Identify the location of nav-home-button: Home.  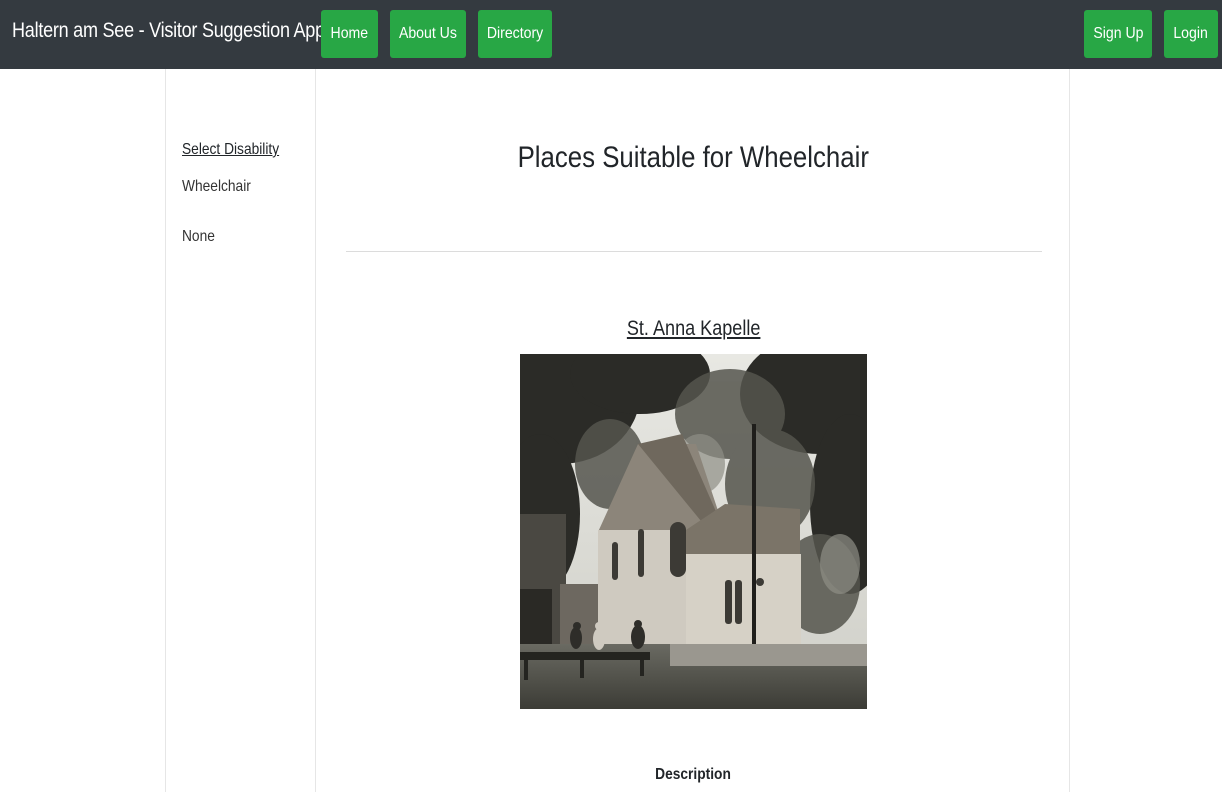
(349, 34).